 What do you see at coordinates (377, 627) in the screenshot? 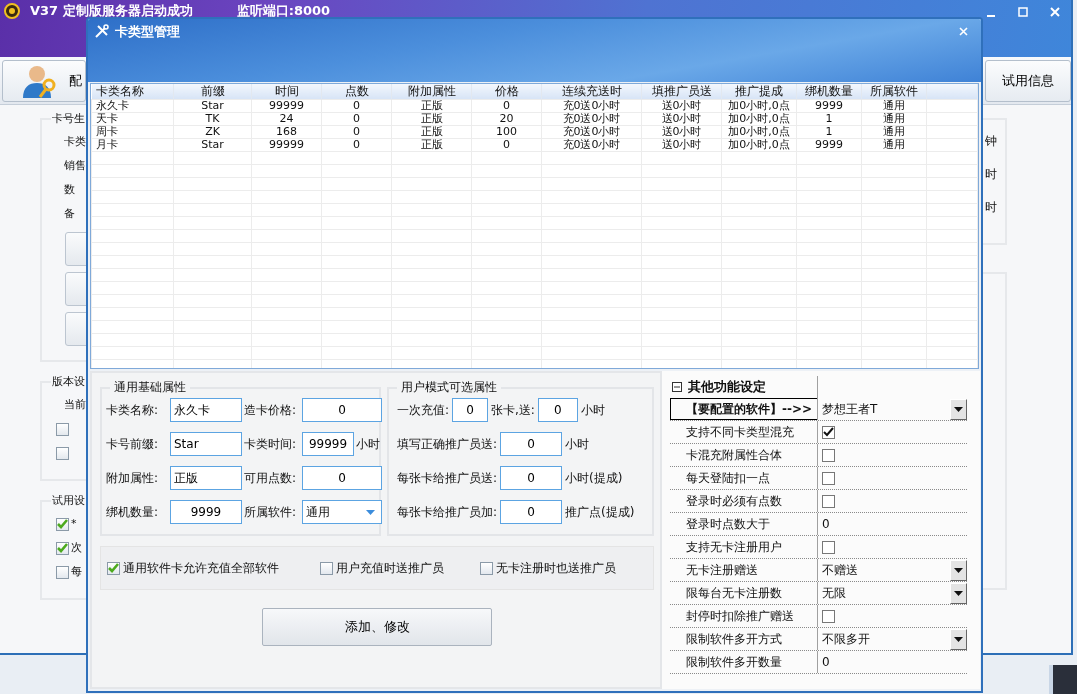
I see `add-edit-button: 添加、修改` at bounding box center [377, 627].